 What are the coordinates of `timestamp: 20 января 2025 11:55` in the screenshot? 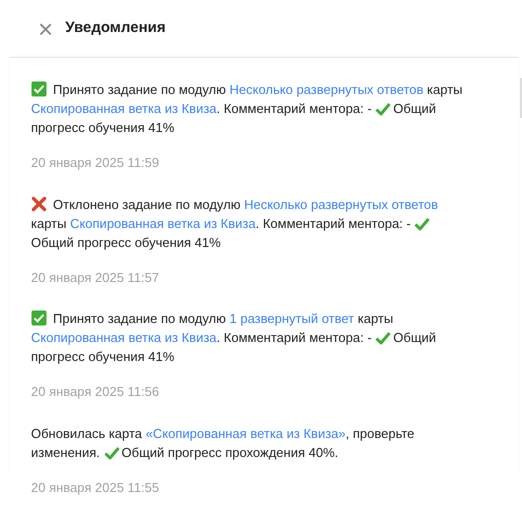 It's located at (95, 487).